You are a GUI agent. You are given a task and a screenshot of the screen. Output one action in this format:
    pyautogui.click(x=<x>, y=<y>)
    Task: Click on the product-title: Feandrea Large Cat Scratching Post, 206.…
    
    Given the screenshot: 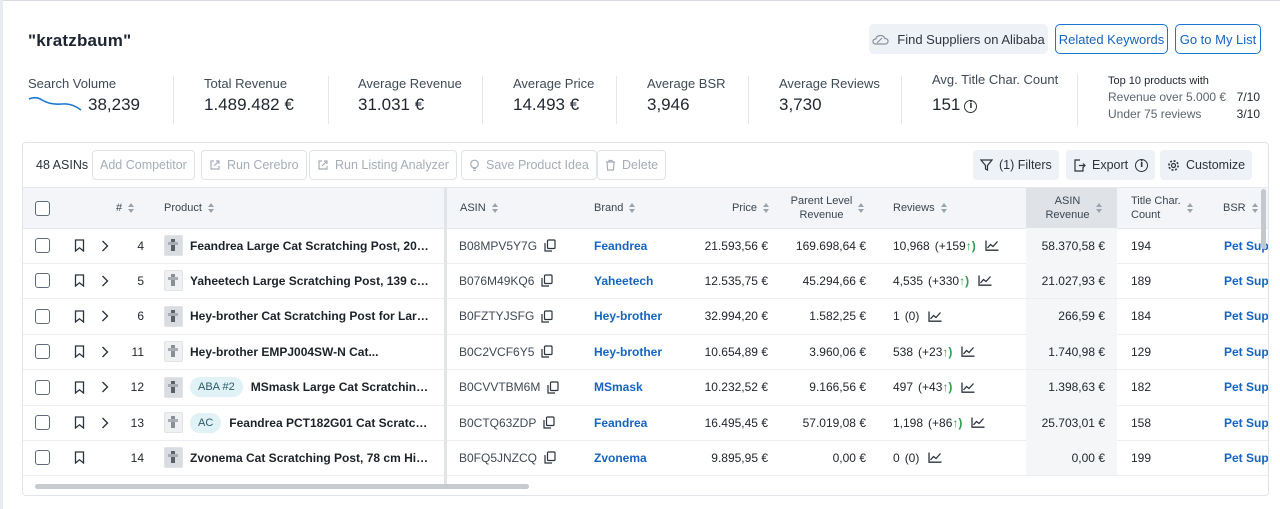 What is the action you would take?
    pyautogui.click(x=310, y=246)
    